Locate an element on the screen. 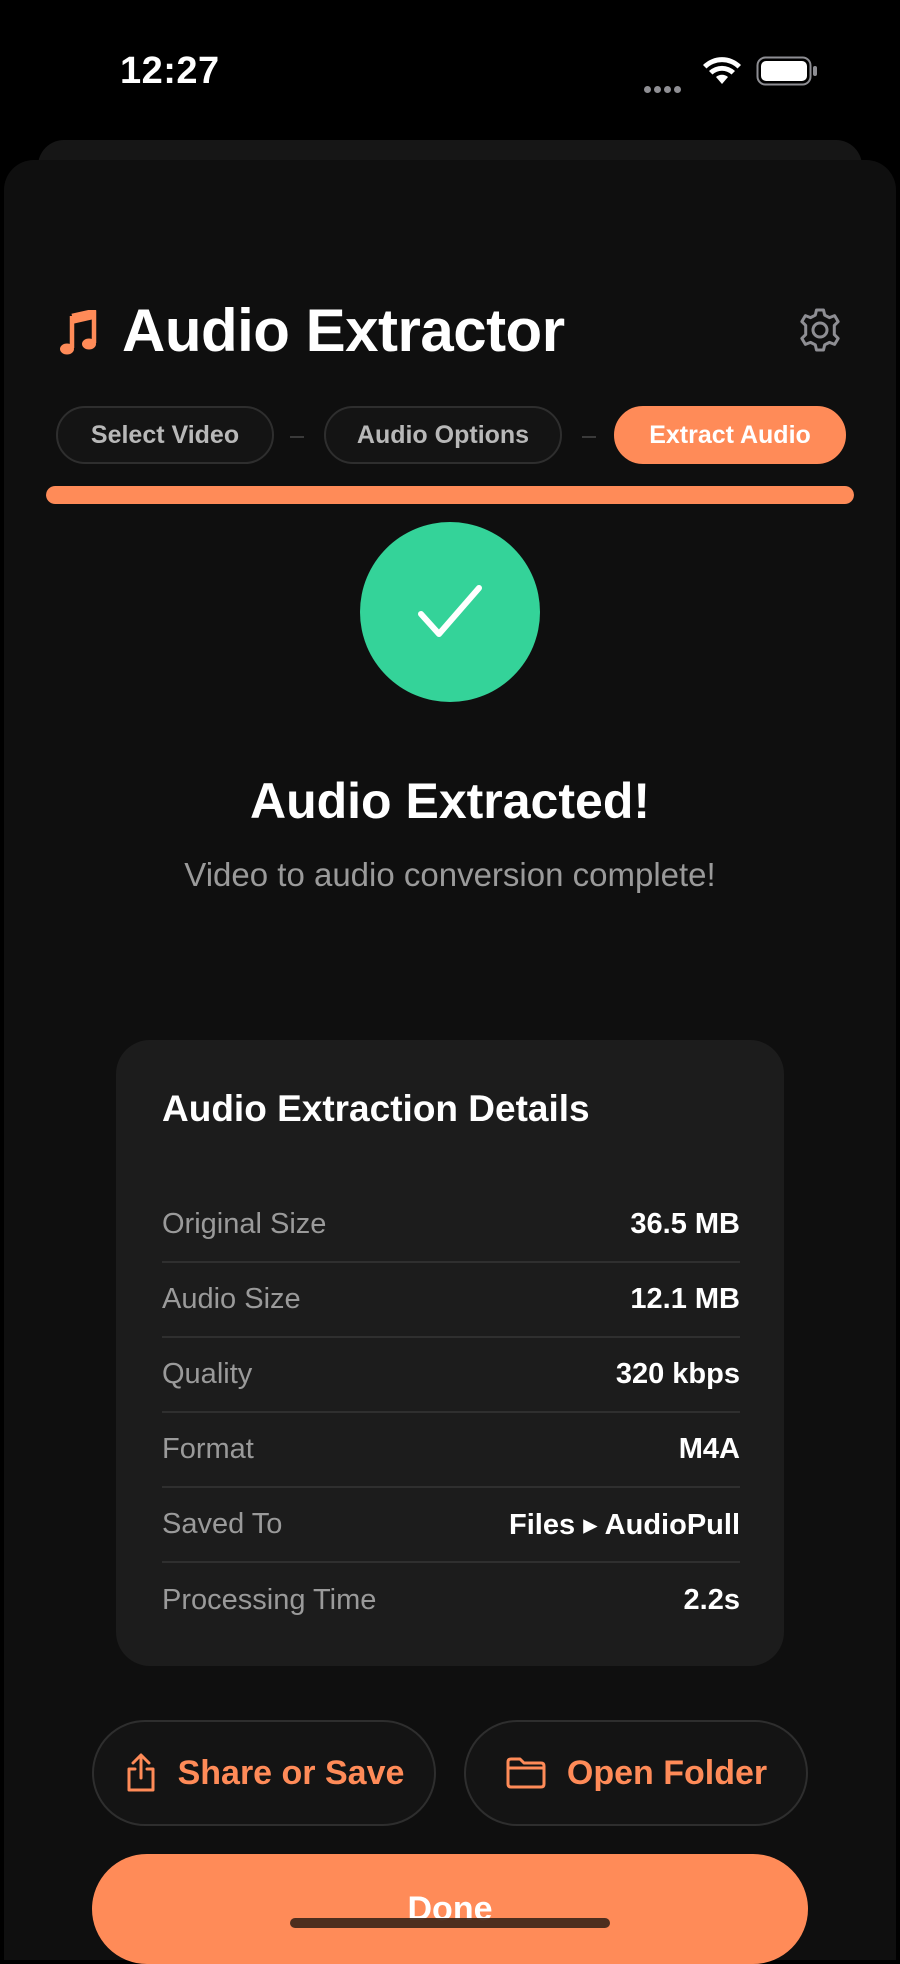  detail-label: Audio Size is located at coordinates (231, 1299).